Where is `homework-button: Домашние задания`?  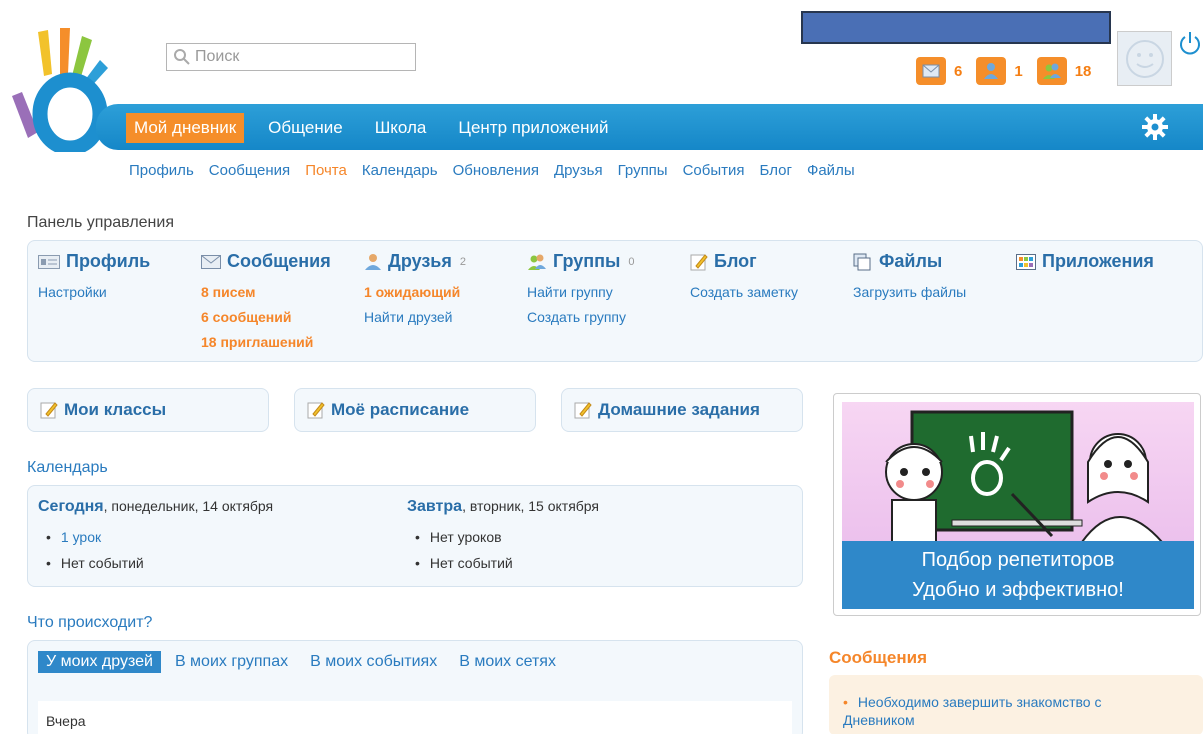 homework-button: Домашние задания is located at coordinates (682, 410).